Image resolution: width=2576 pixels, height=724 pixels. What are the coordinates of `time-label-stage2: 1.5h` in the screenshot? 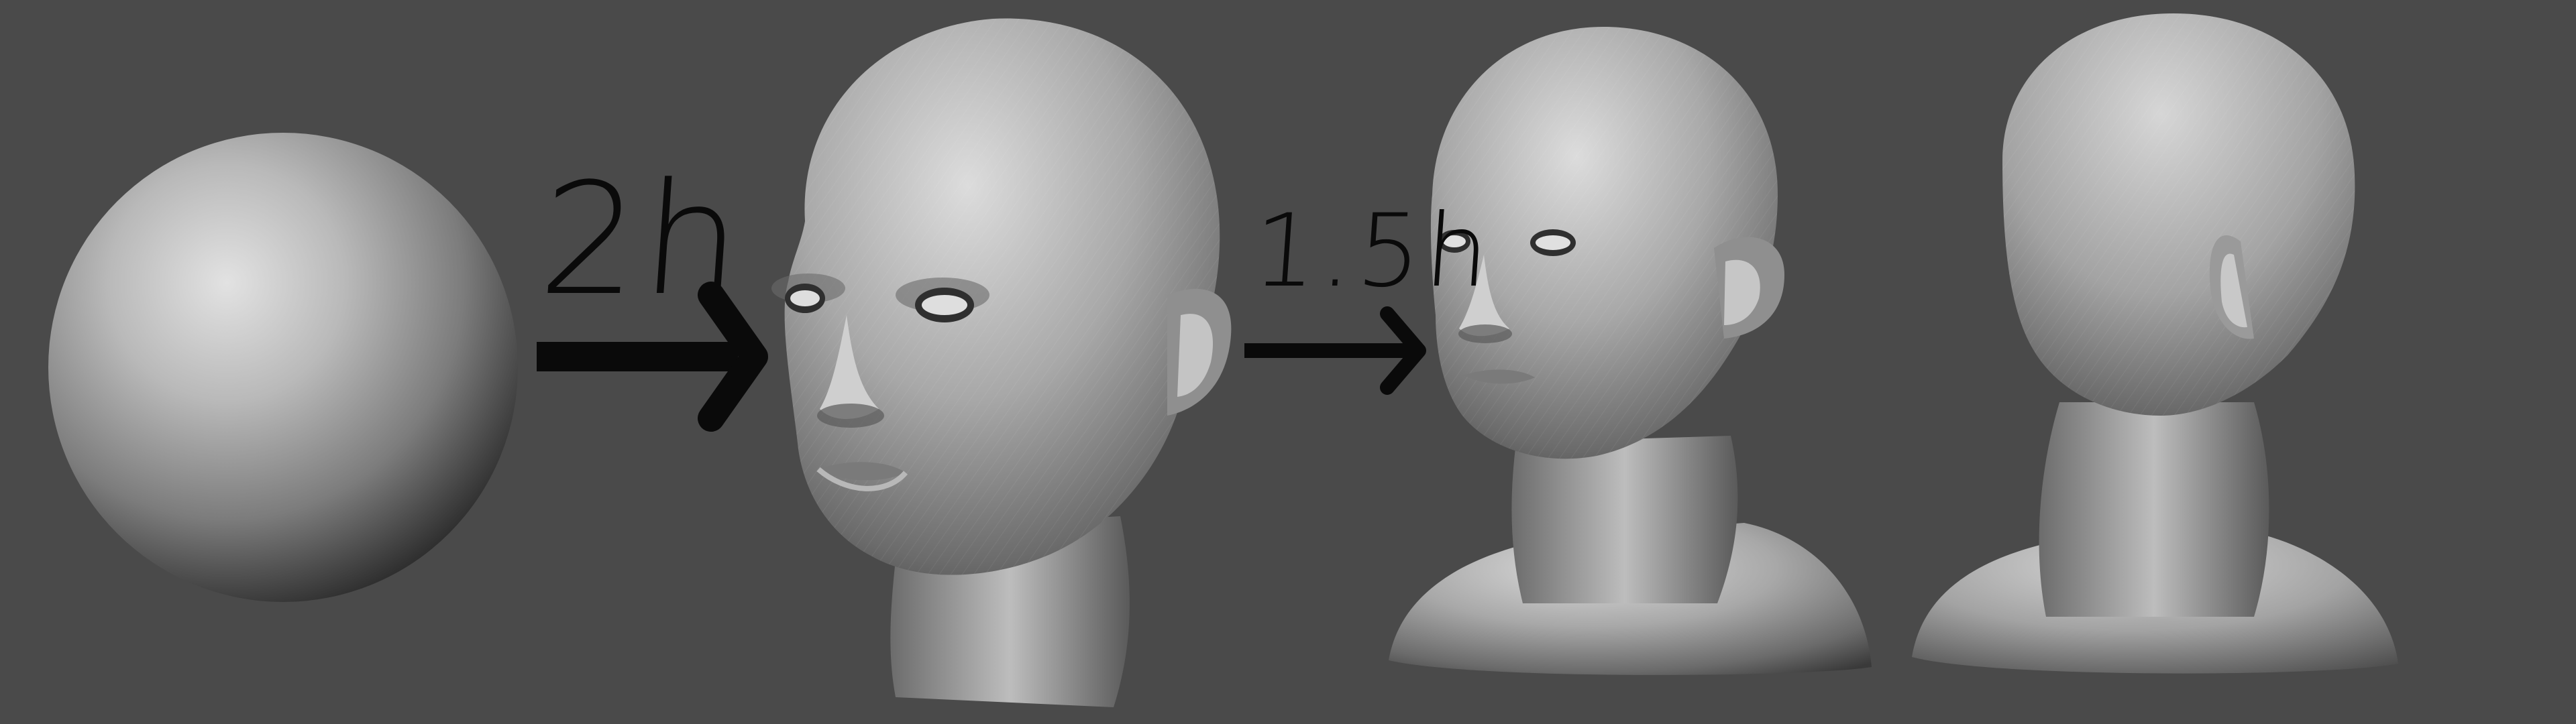 It's located at (1372, 251).